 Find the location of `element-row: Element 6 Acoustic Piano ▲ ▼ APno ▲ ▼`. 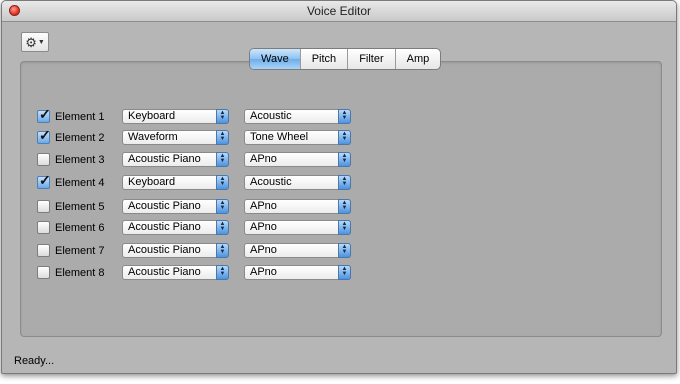

element-row: Element 6 Acoustic Piano ▲ ▼ APno ▲ ▼ is located at coordinates (197, 228).